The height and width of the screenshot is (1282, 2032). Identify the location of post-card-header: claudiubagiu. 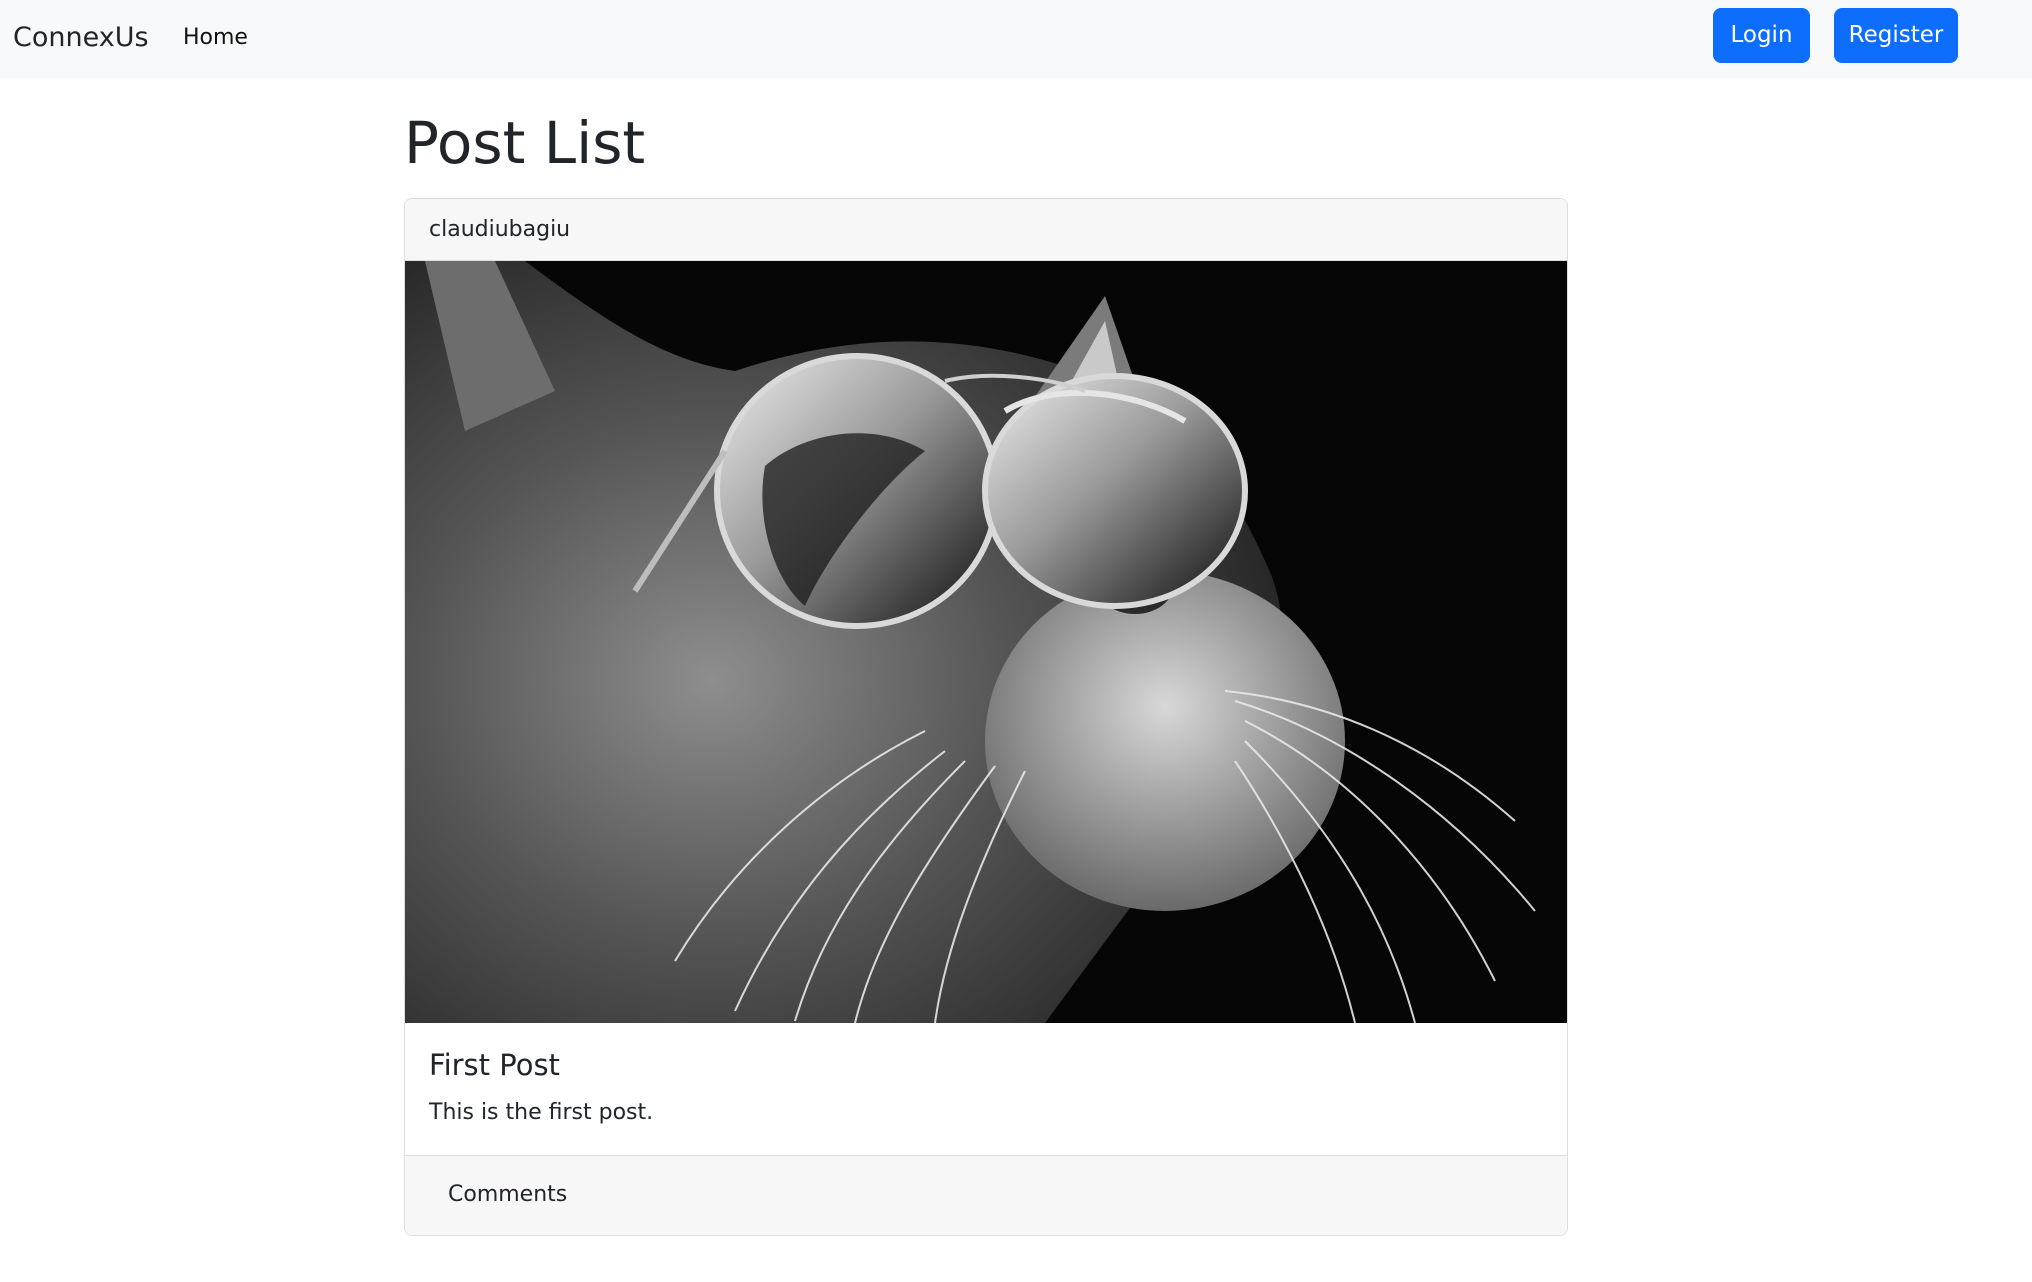
(986, 230).